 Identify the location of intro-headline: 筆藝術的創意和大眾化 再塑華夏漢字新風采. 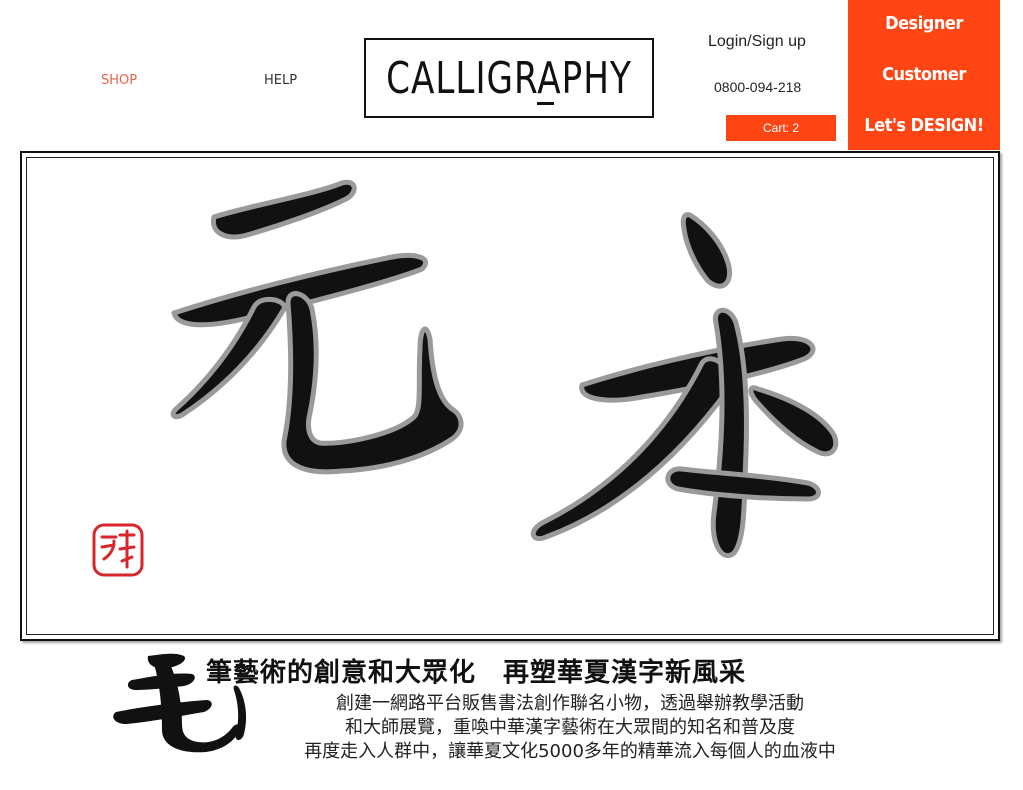
(476, 673).